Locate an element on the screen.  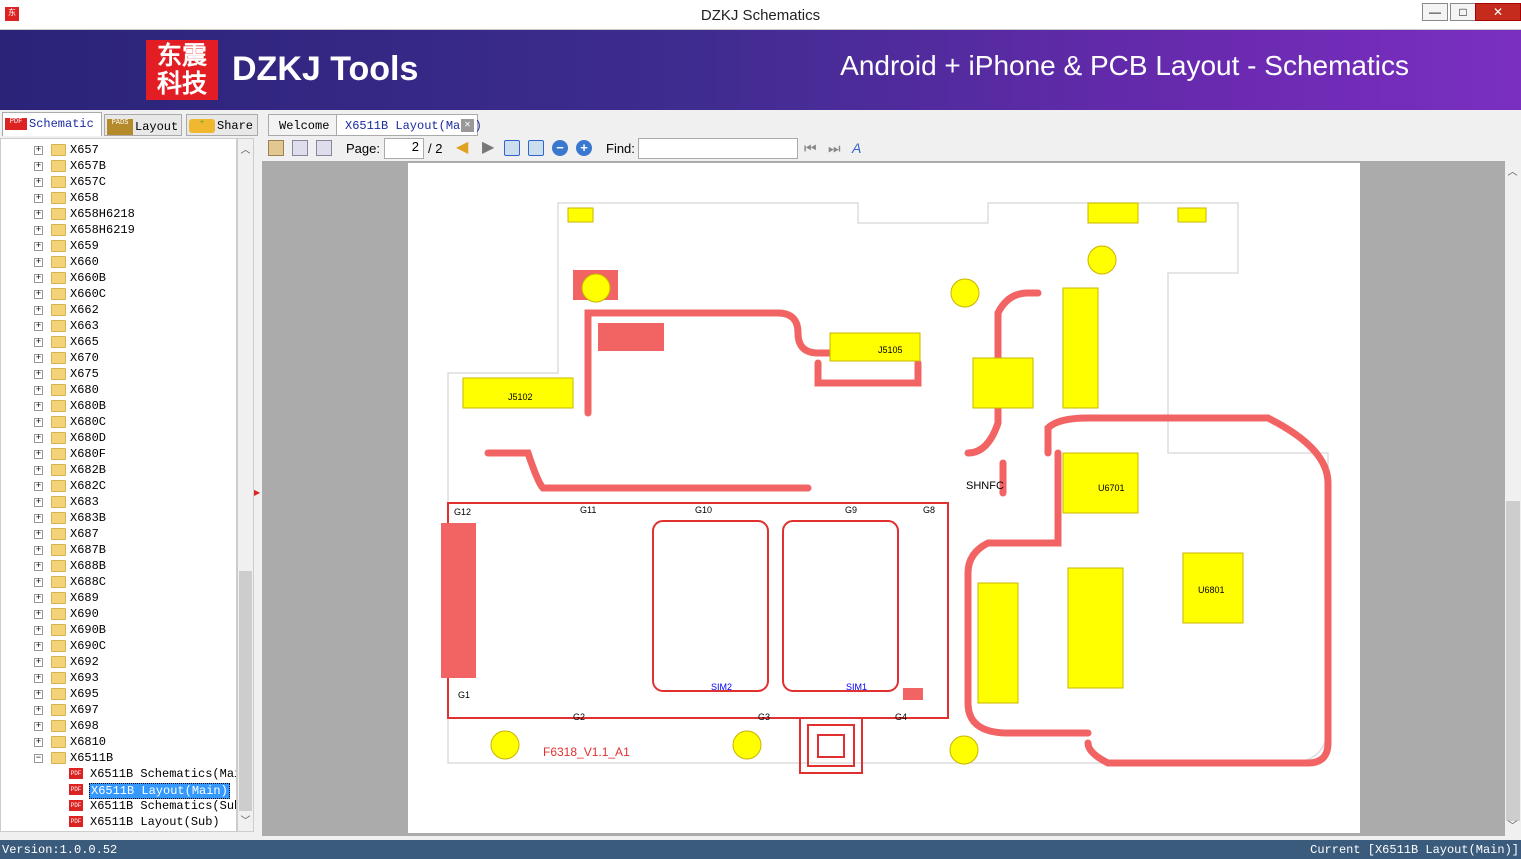
tree-item: + X657 is located at coordinates (118, 150).